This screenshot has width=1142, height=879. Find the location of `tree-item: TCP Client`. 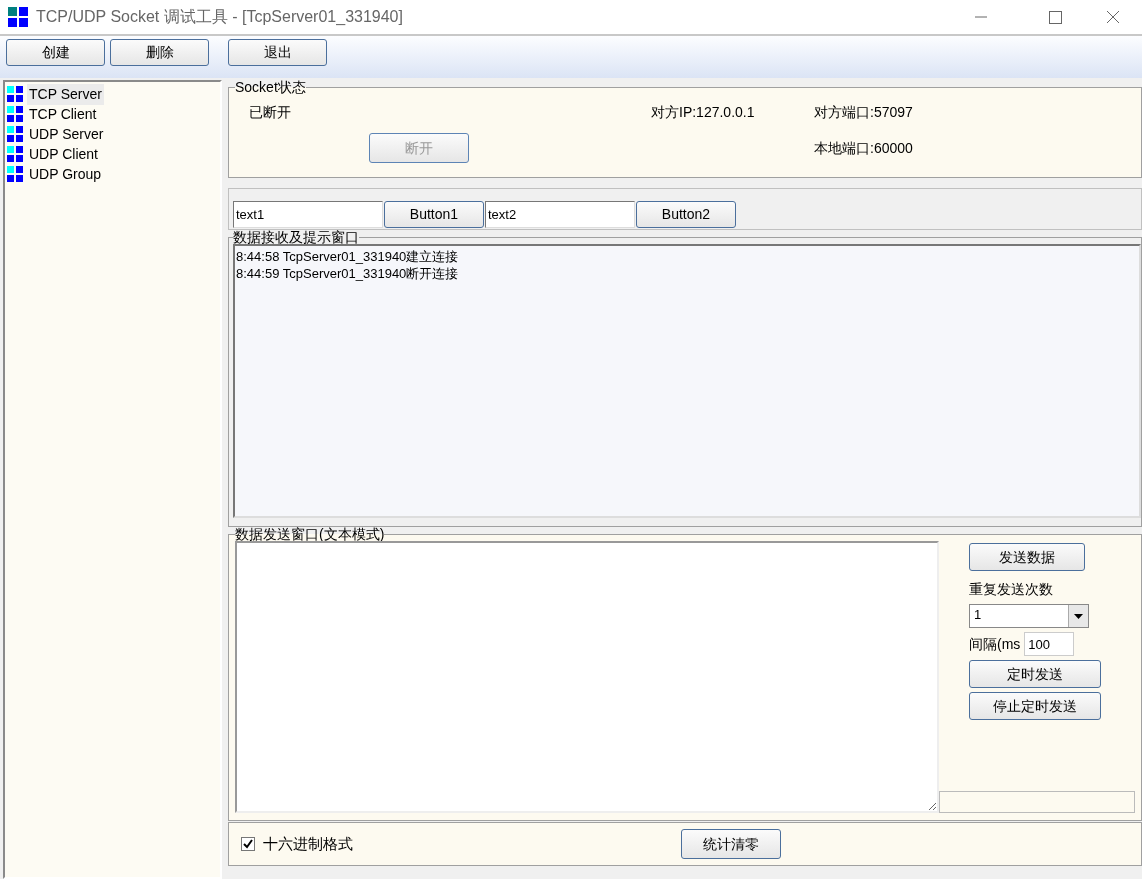

tree-item: TCP Client is located at coordinates (63, 114).